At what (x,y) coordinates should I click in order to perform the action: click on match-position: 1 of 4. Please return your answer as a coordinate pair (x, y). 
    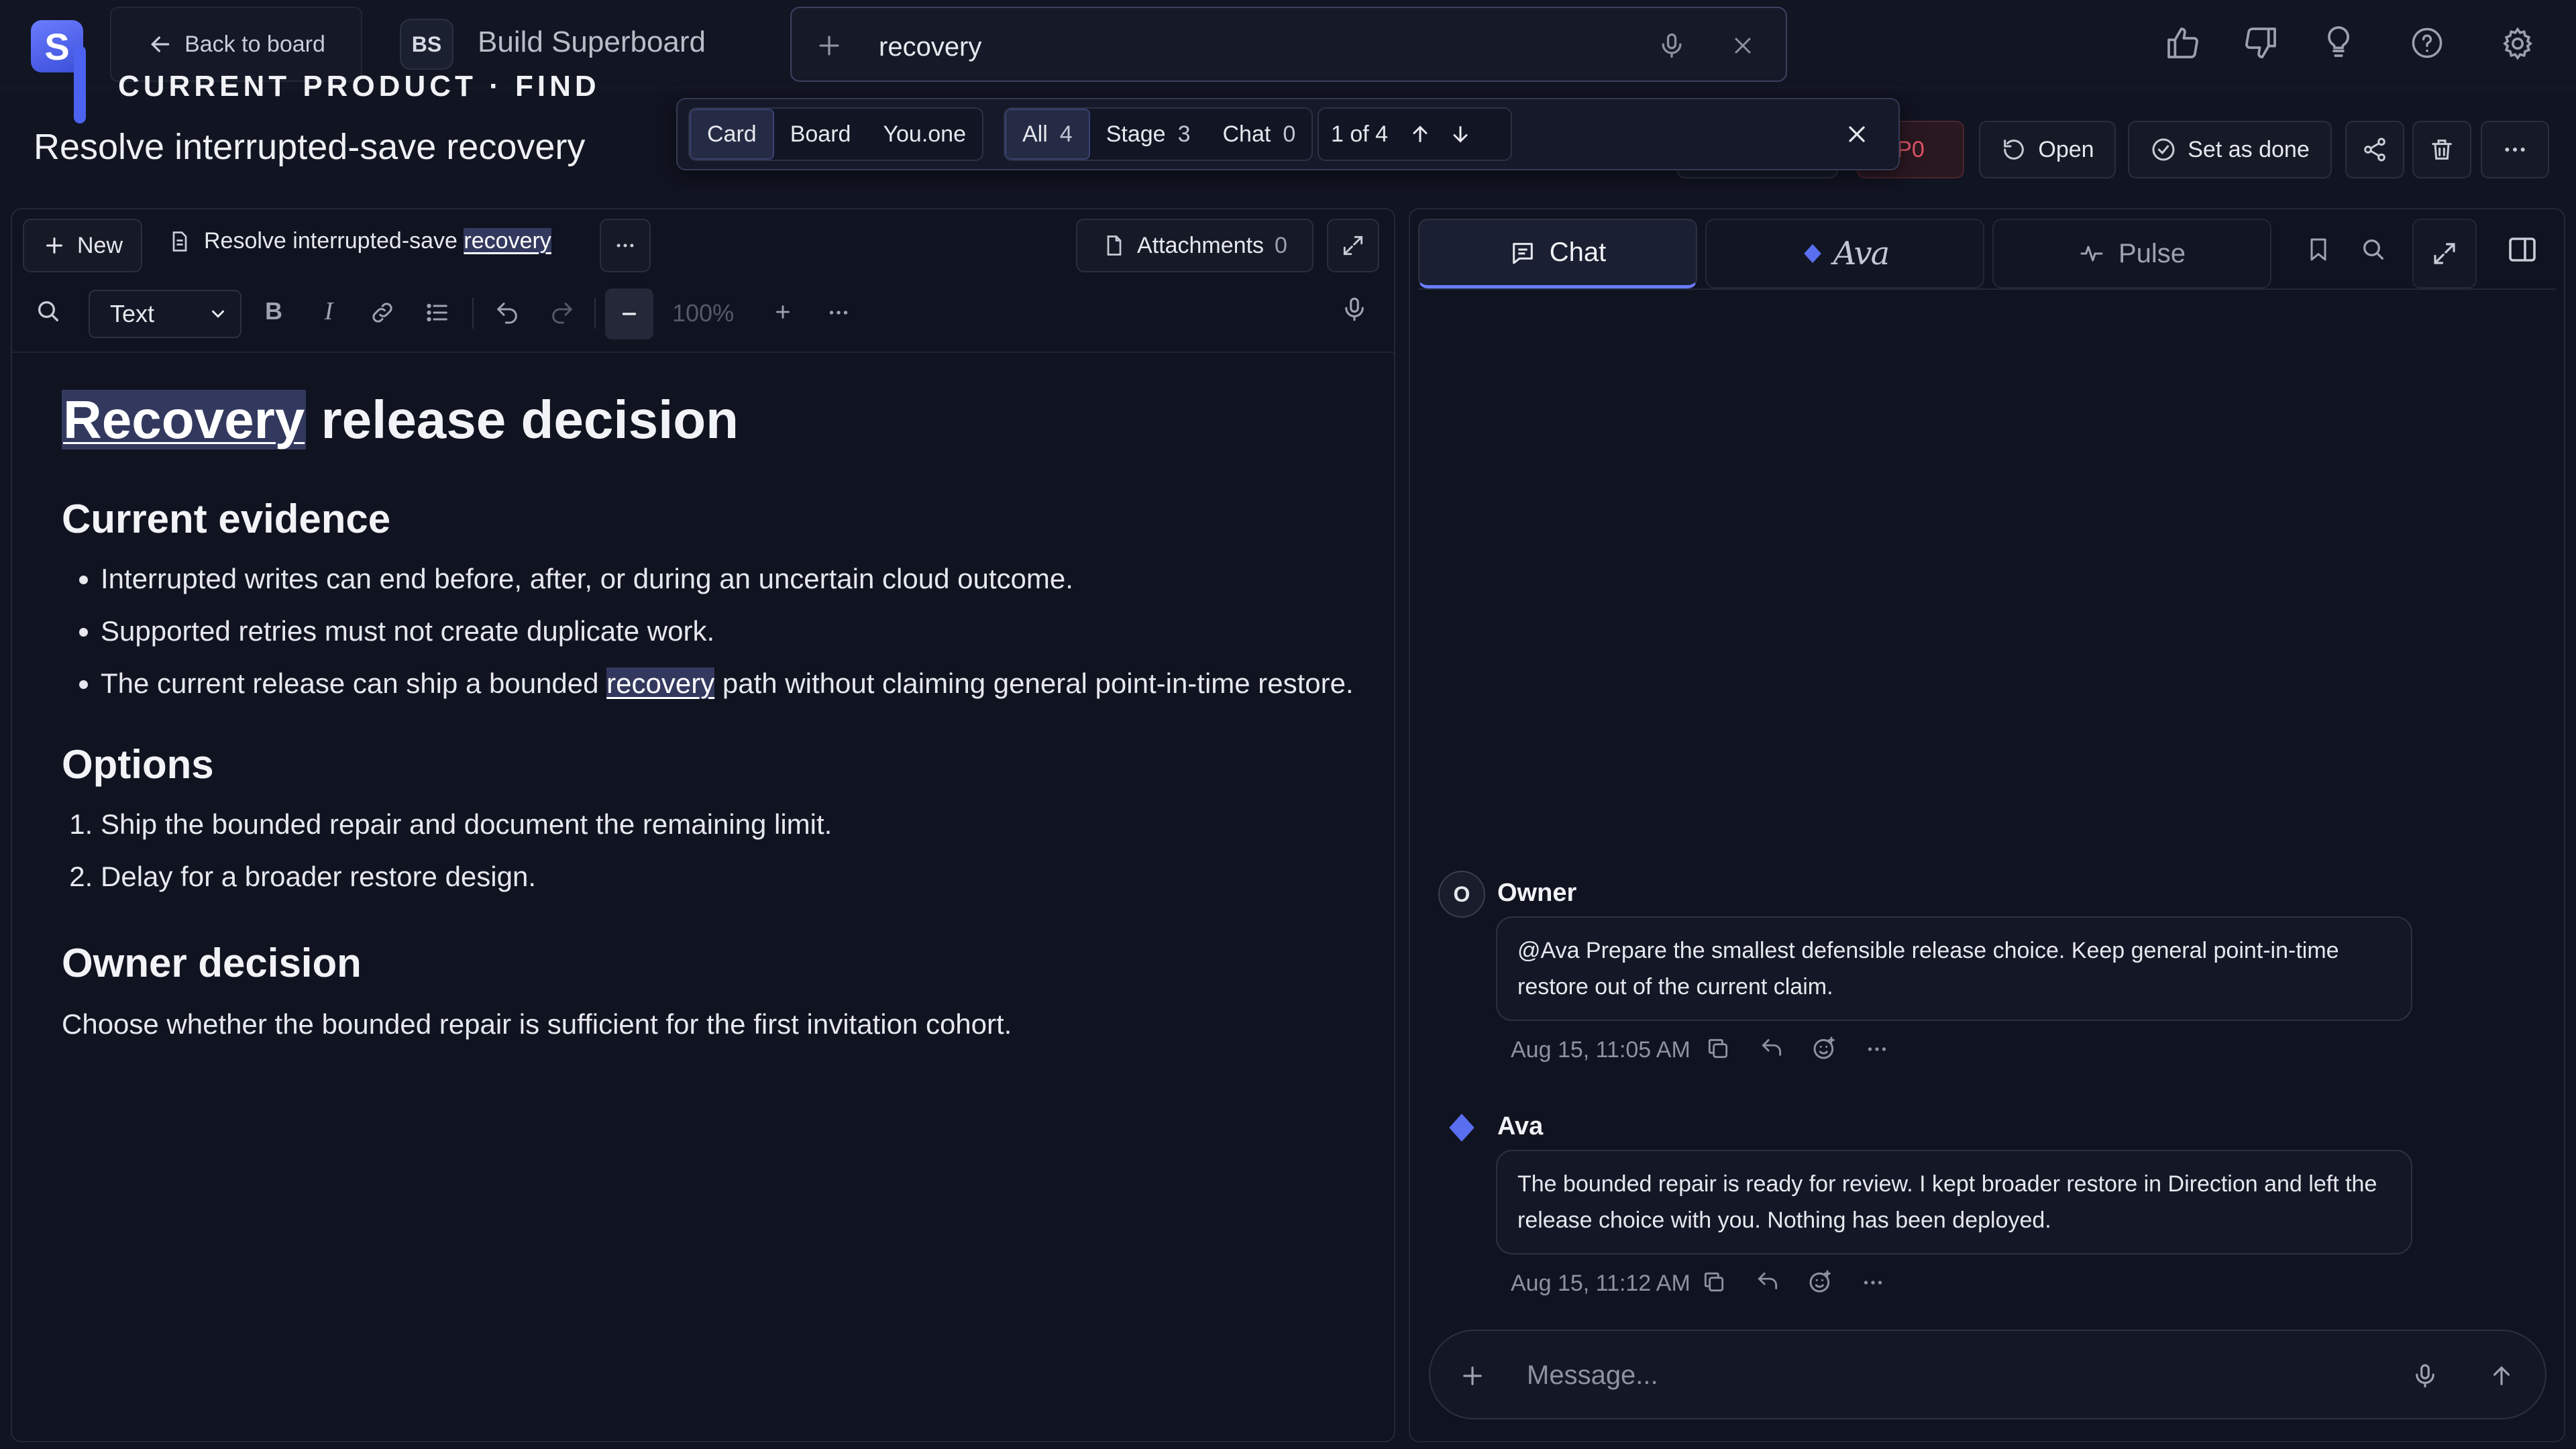
    Looking at the image, I should click on (1360, 134).